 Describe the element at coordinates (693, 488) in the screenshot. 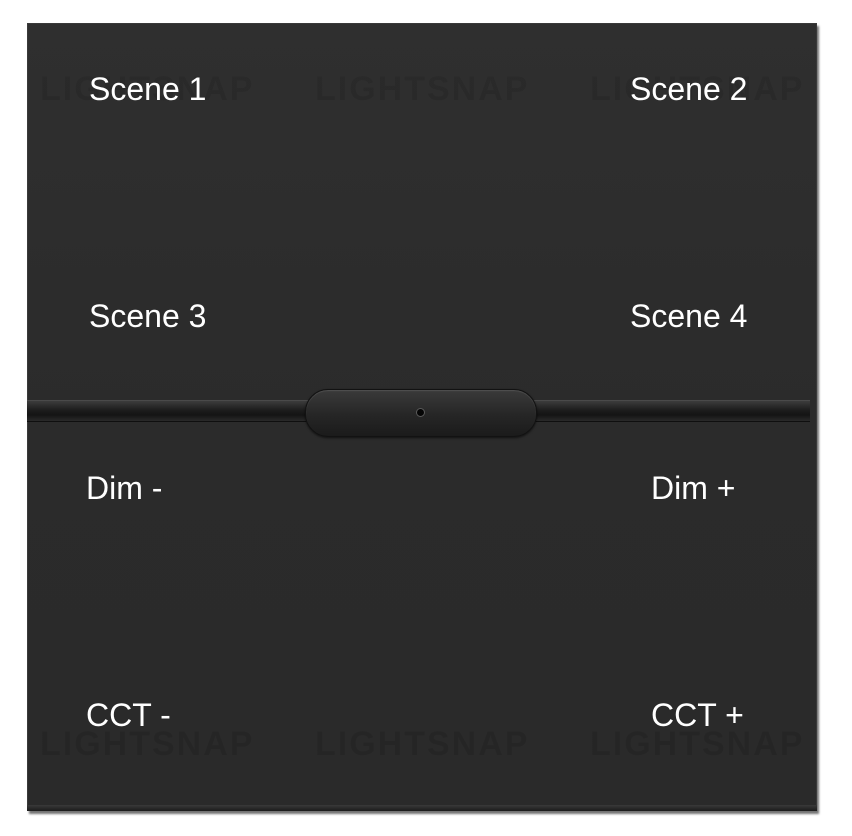

I see `dim-up-button: Dim +` at that location.